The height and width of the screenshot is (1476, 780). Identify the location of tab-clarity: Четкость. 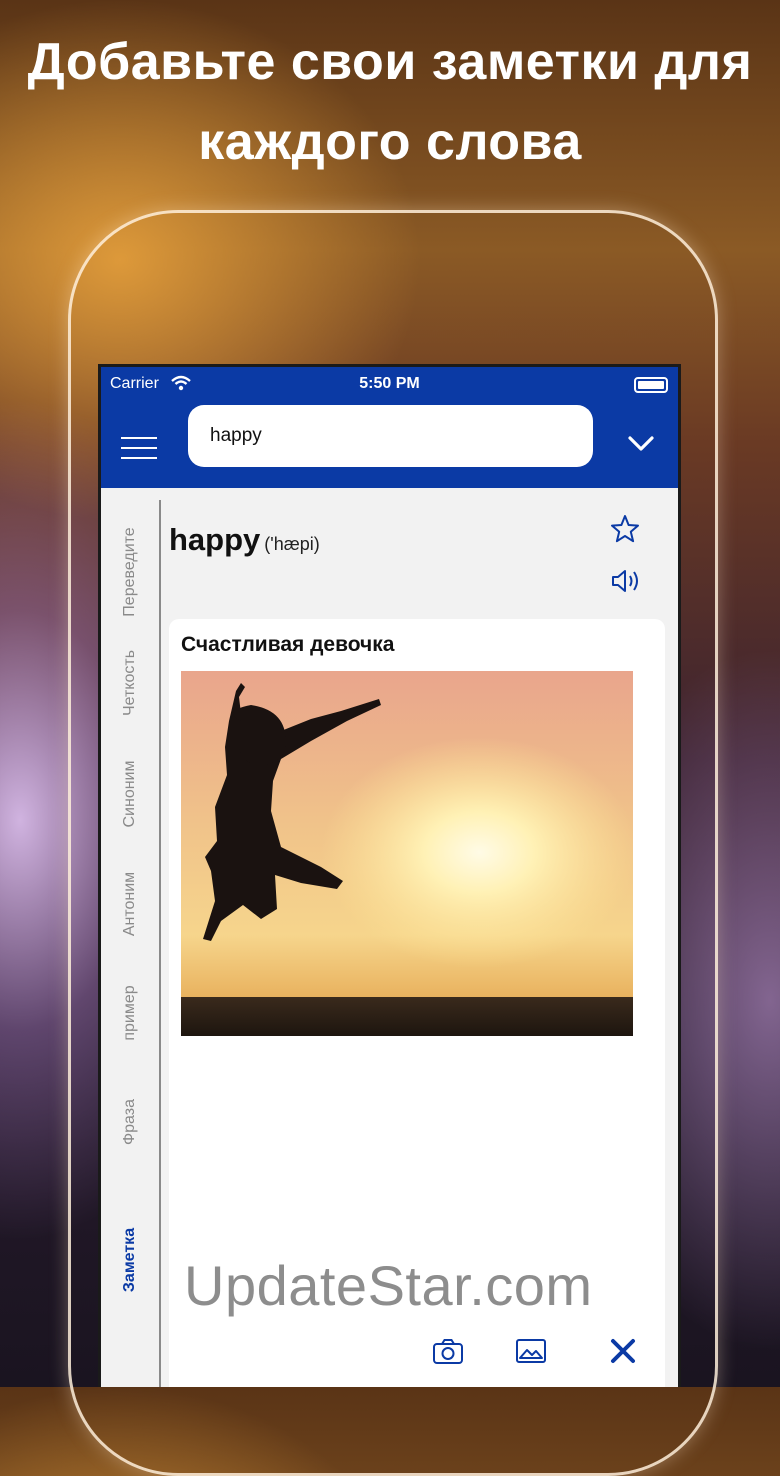
(130, 683).